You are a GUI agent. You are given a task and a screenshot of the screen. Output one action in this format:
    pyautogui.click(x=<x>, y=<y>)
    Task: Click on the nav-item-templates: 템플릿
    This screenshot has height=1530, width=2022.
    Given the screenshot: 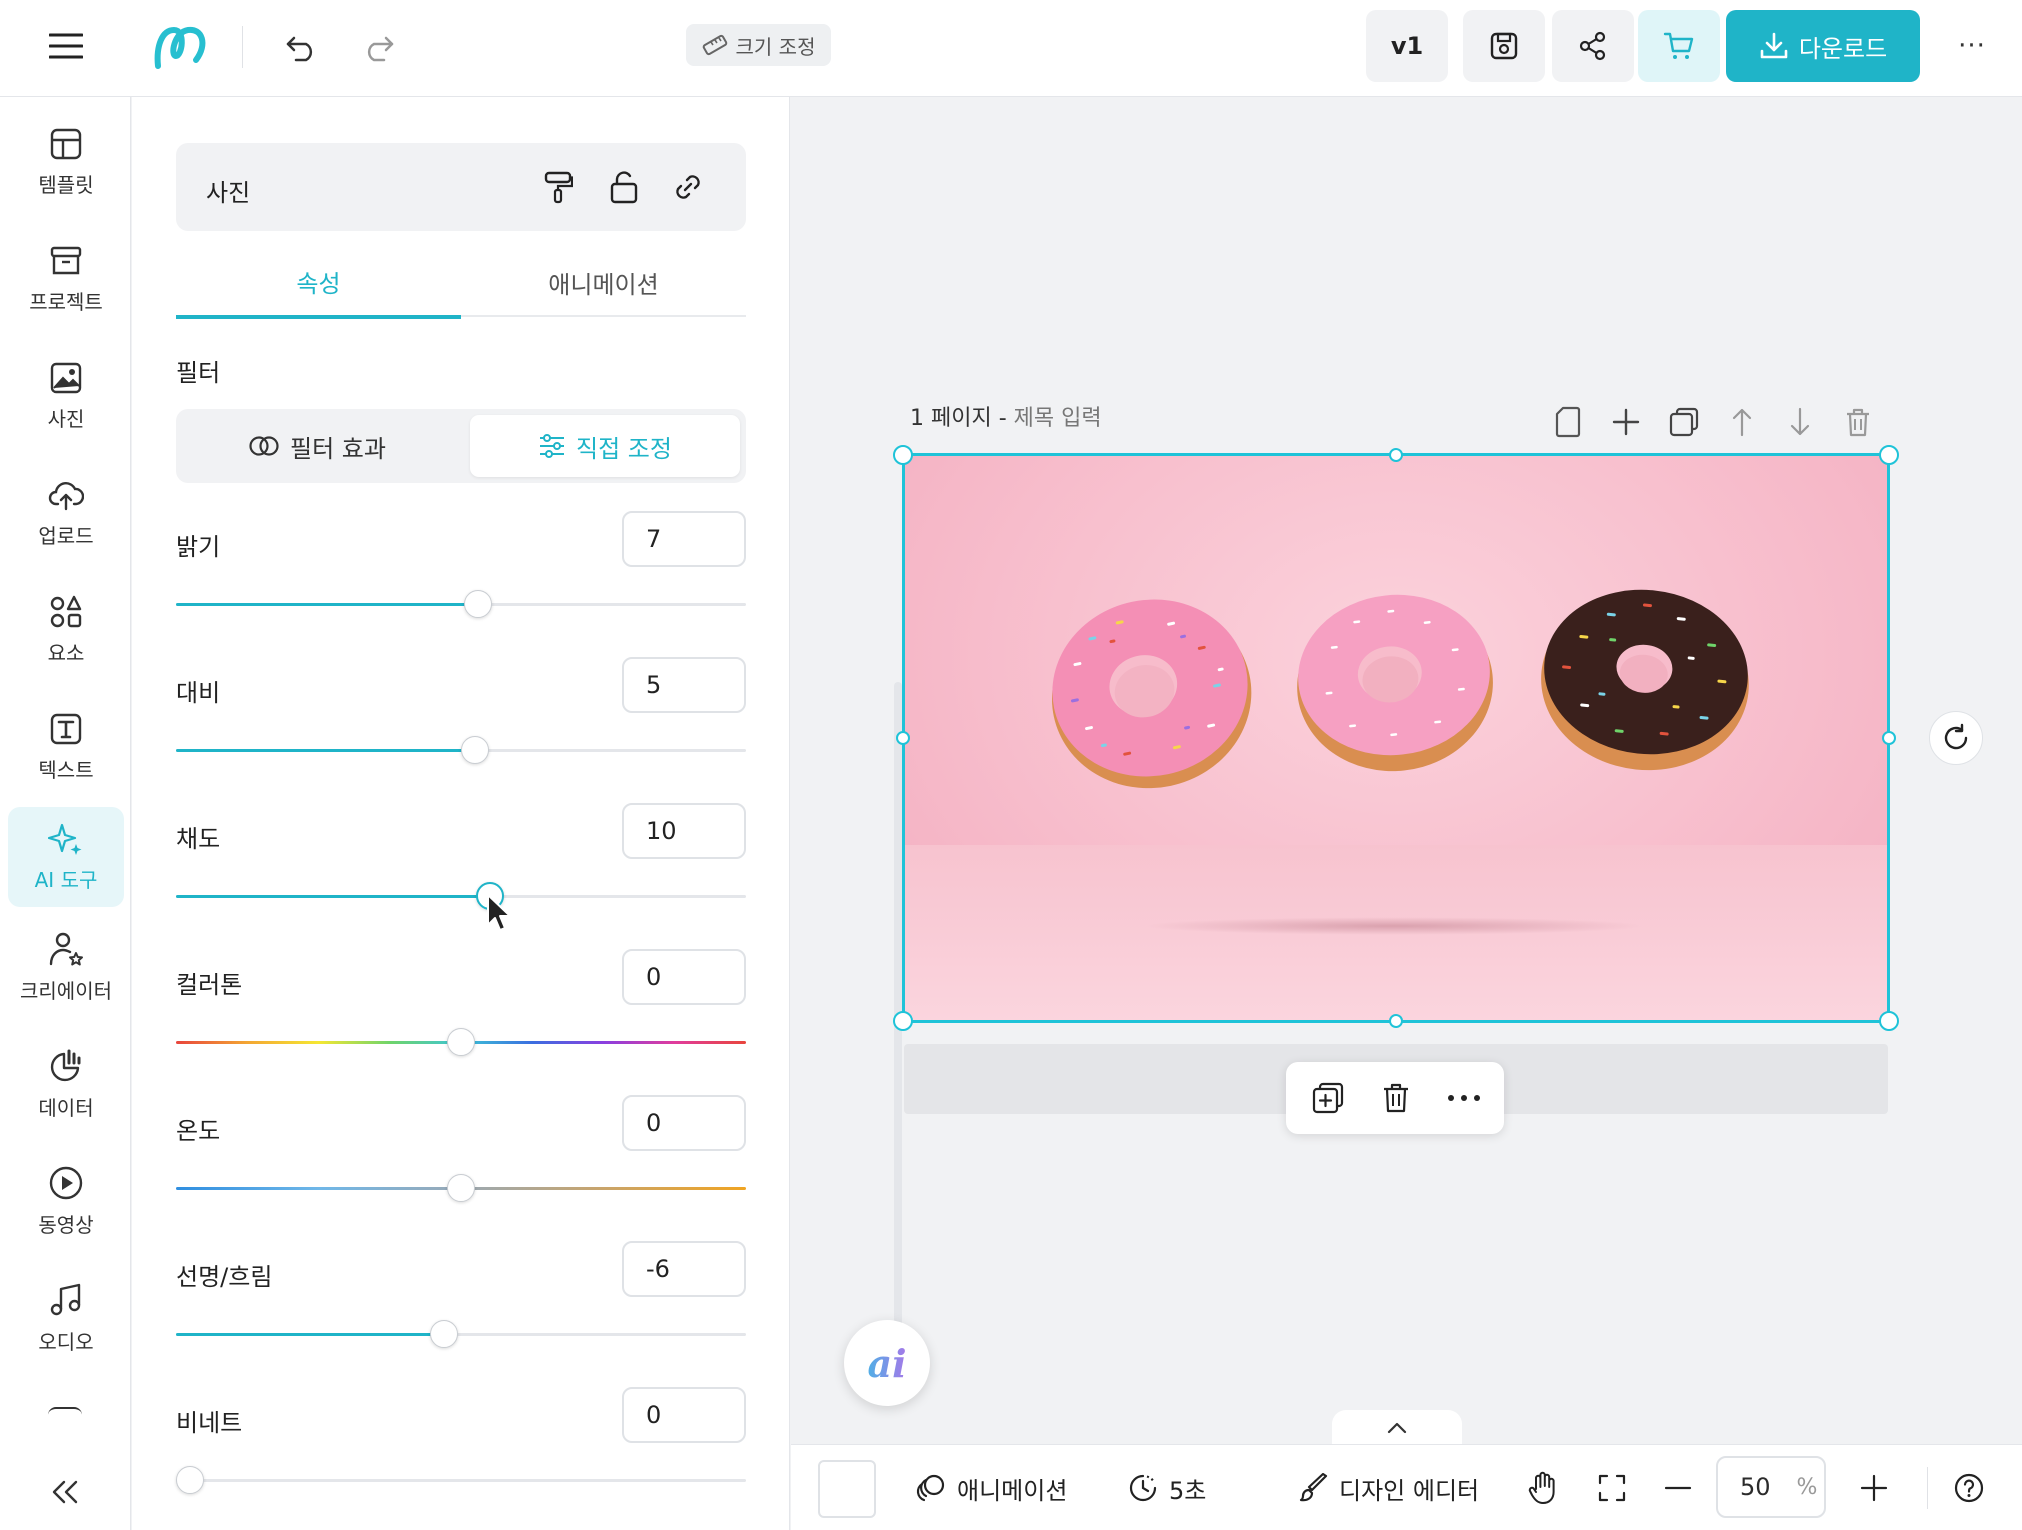 What is the action you would take?
    pyautogui.click(x=66, y=162)
    